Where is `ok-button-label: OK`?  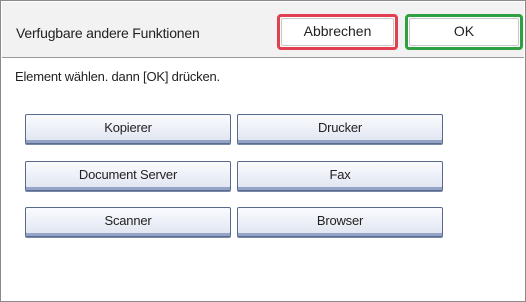
ok-button-label: OK is located at coordinates (464, 32).